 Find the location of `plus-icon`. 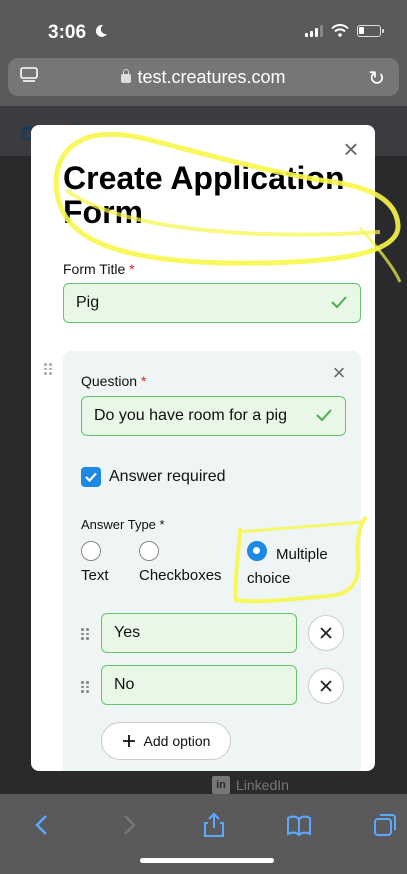

plus-icon is located at coordinates (128, 741).